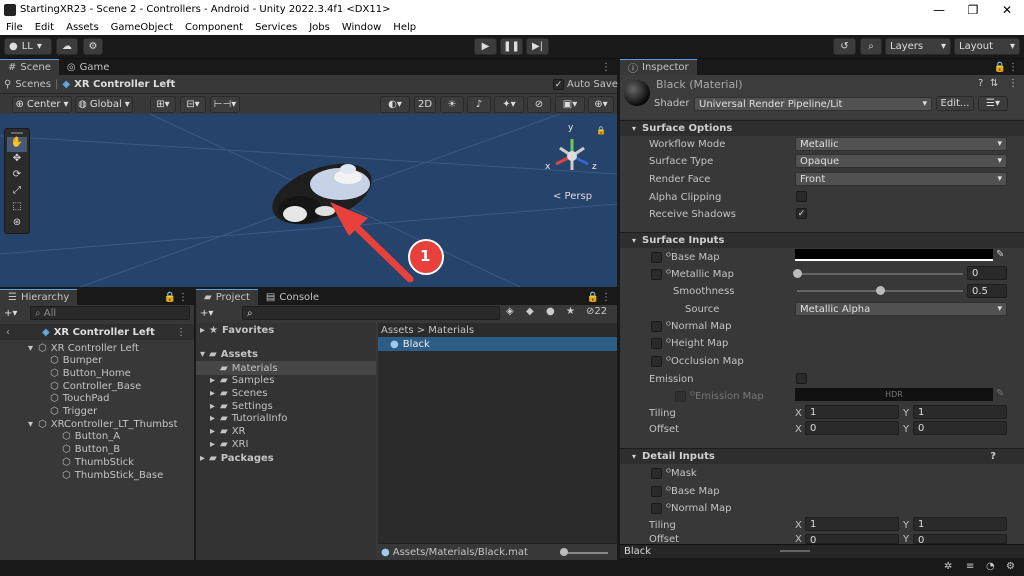  What do you see at coordinates (319, 27) in the screenshot?
I see `menu-jobs: Jobs` at bounding box center [319, 27].